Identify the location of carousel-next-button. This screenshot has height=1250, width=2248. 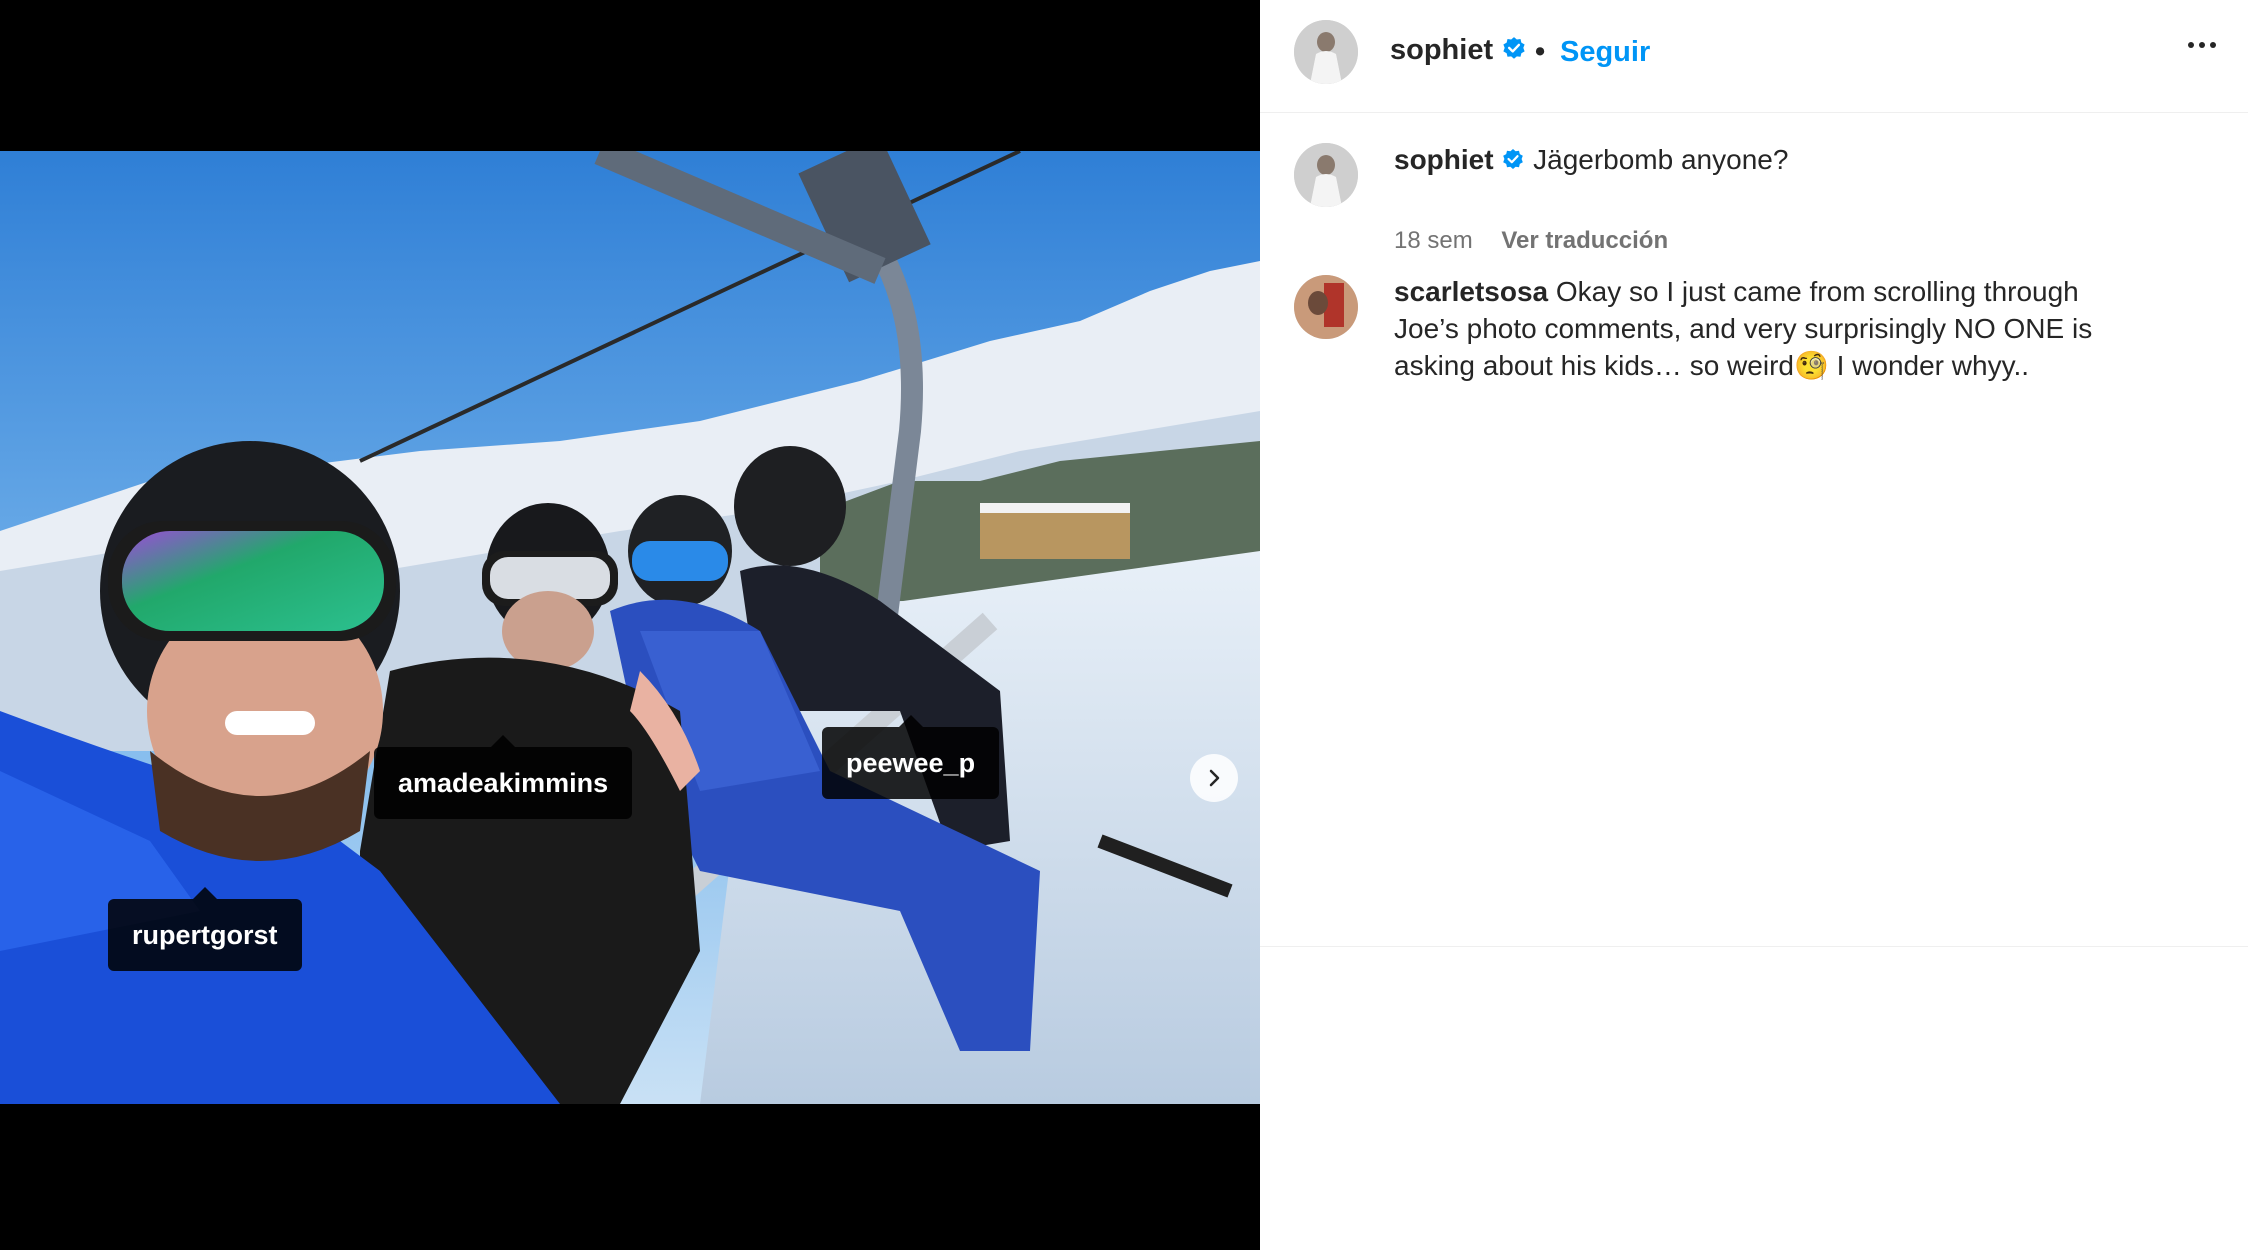
(1214, 778).